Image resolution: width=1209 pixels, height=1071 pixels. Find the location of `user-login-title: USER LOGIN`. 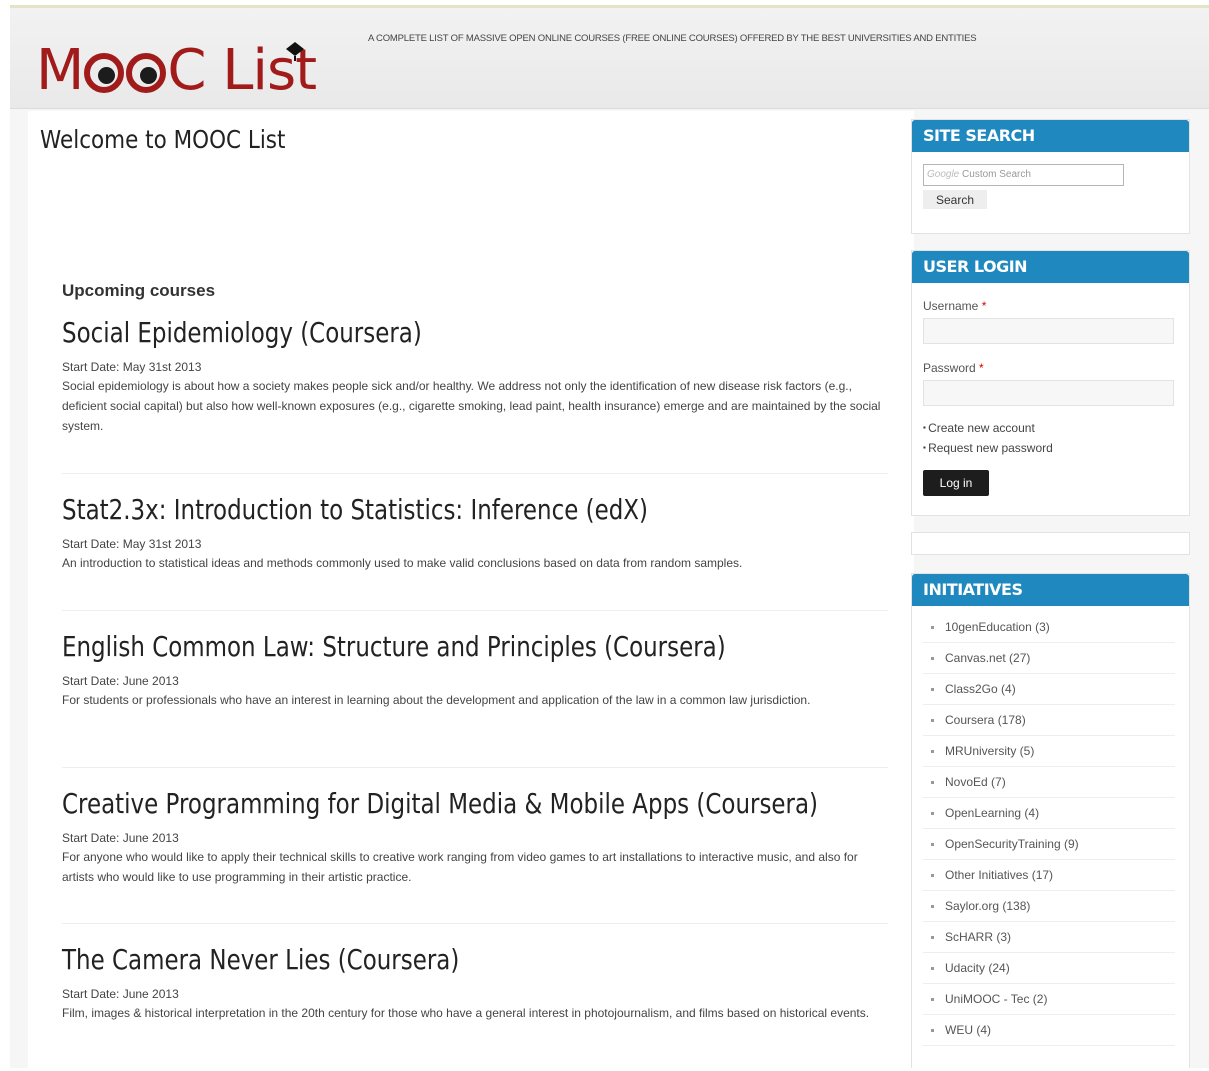

user-login-title: USER LOGIN is located at coordinates (1050, 267).